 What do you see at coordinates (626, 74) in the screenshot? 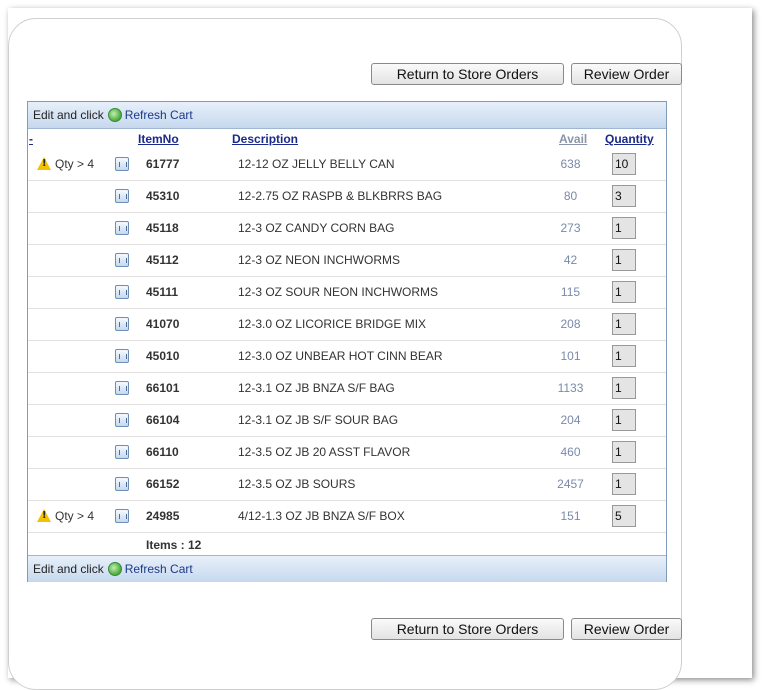
I see `review-order-button-top: Review Order` at bounding box center [626, 74].